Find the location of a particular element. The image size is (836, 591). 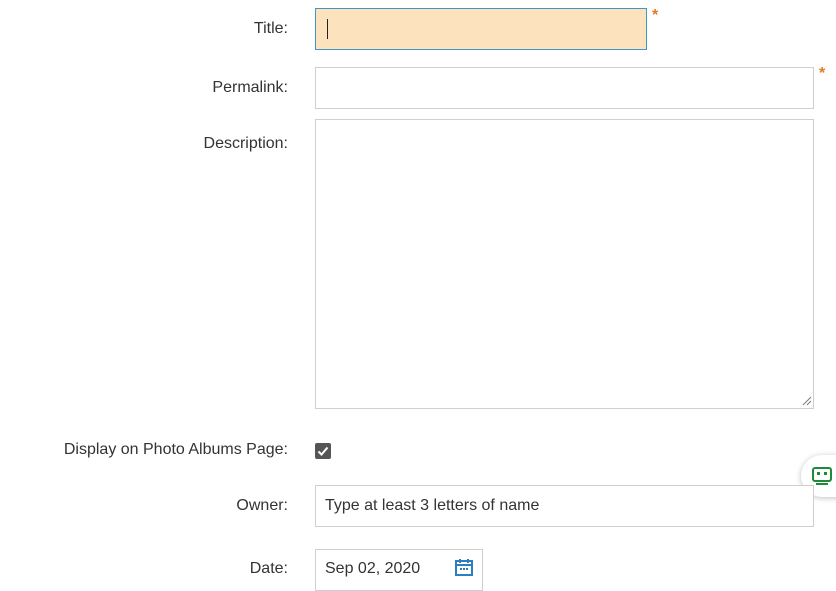

required-marker-title: * is located at coordinates (655, 15).